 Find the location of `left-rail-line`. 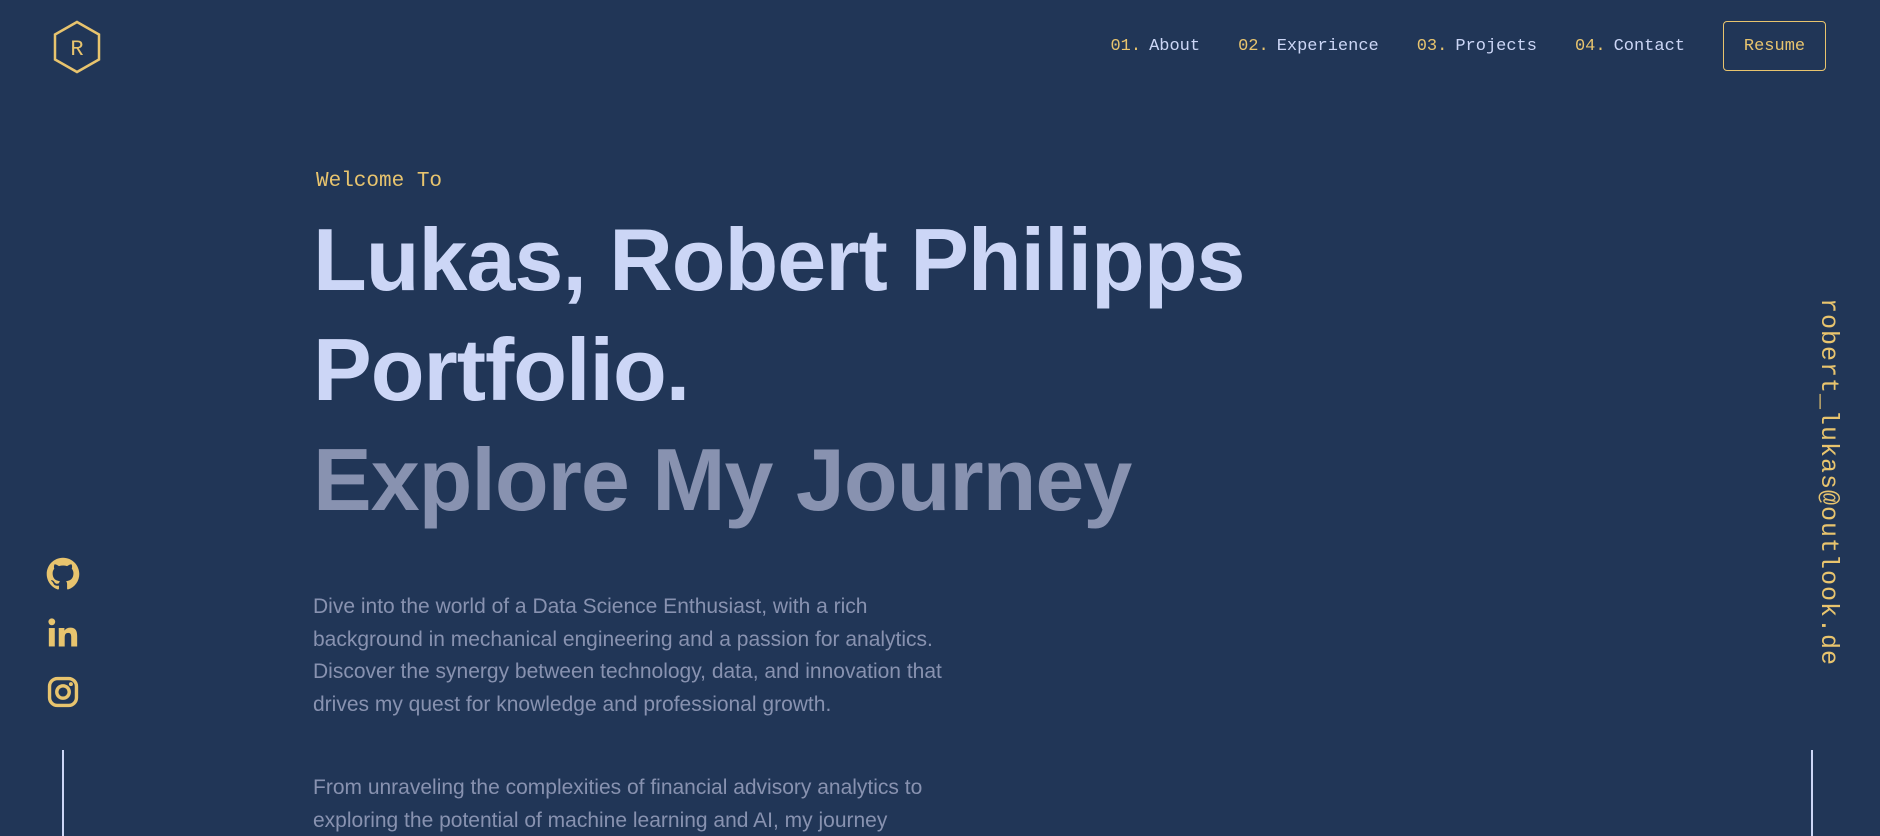

left-rail-line is located at coordinates (63, 793).